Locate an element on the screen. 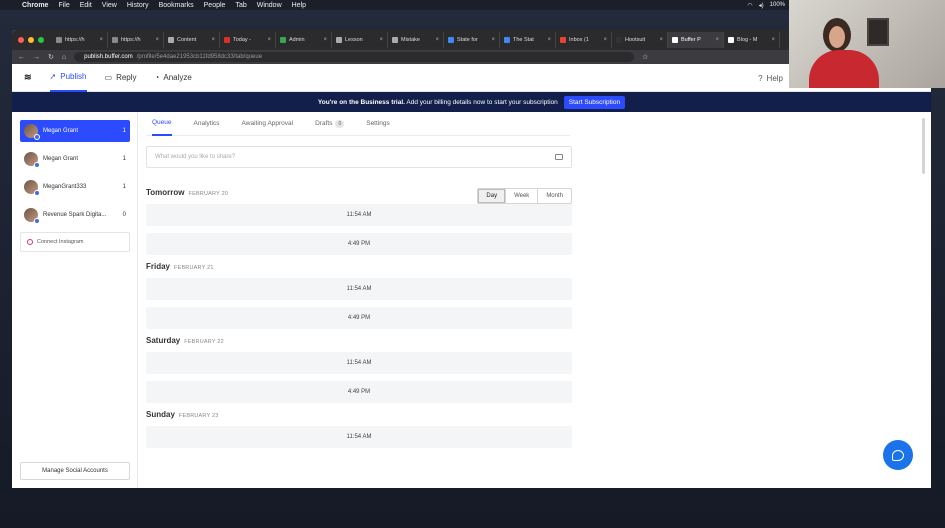  wifi-icon: ◠ is located at coordinates (749, 5).